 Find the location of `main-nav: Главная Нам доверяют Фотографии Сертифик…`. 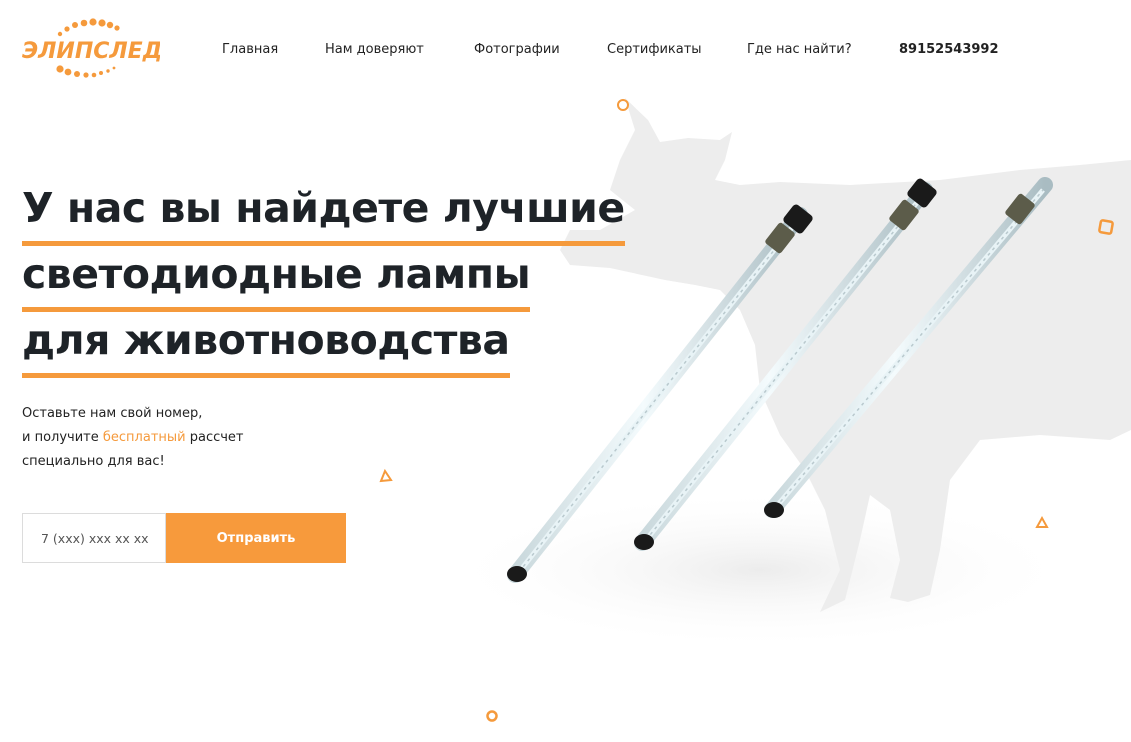

main-nav: Главная Нам доверяют Фотографии Сертифик… is located at coordinates (565, 51).